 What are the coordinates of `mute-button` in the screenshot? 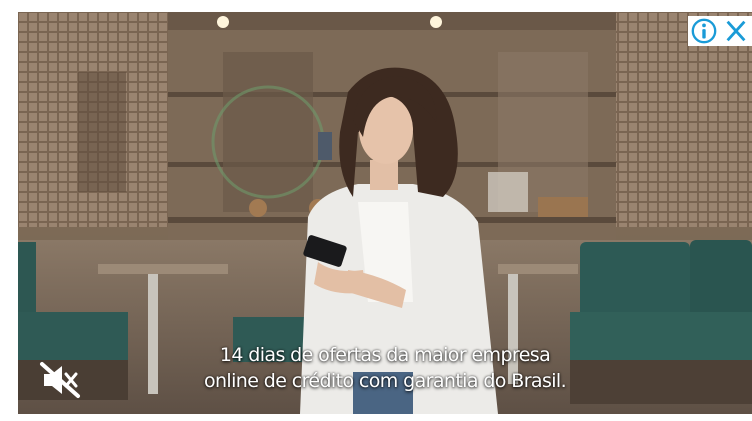 It's located at (61, 380).